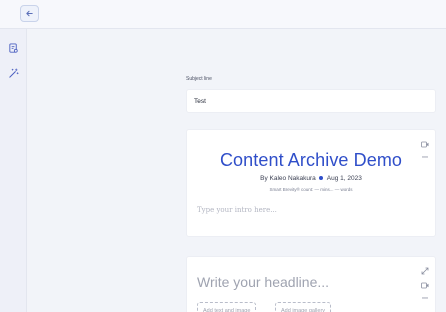 This screenshot has height=312, width=446. I want to click on byline-separator-dot, so click(320, 178).